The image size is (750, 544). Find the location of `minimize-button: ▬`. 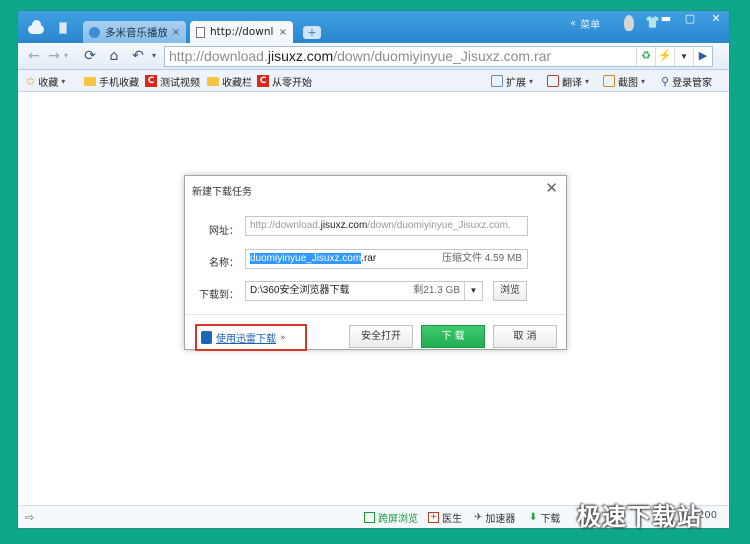

minimize-button: ▬ is located at coordinates (666, 19).